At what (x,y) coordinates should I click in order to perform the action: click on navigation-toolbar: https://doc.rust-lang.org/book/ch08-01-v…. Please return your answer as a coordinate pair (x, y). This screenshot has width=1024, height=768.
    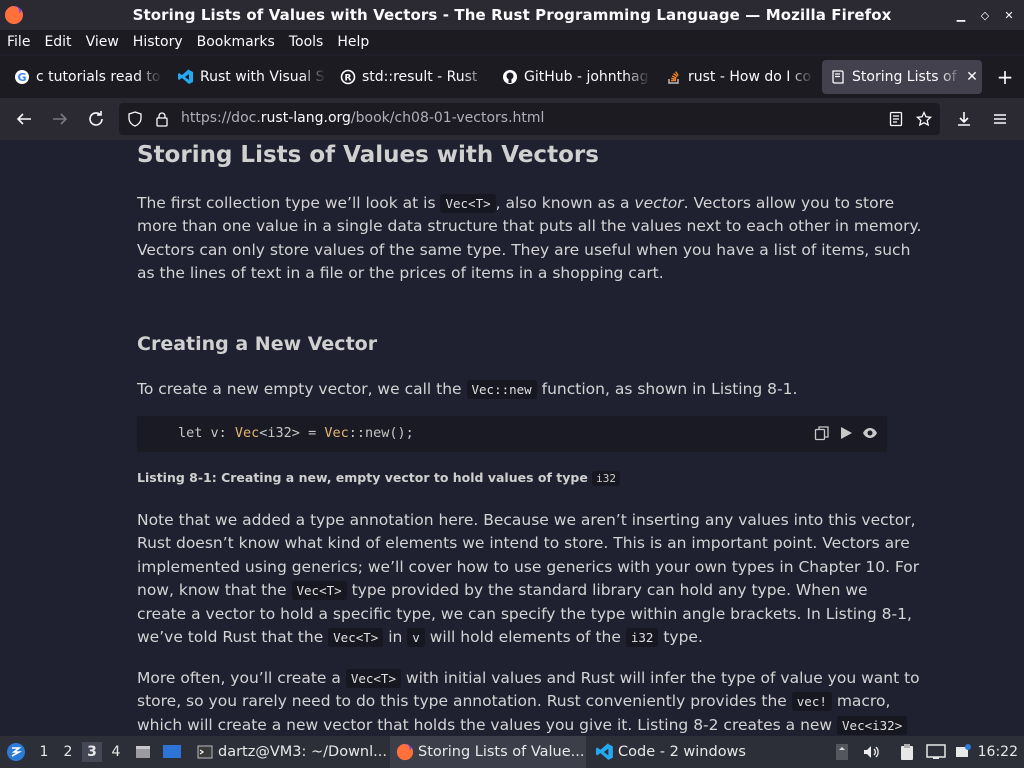
    Looking at the image, I should click on (512, 119).